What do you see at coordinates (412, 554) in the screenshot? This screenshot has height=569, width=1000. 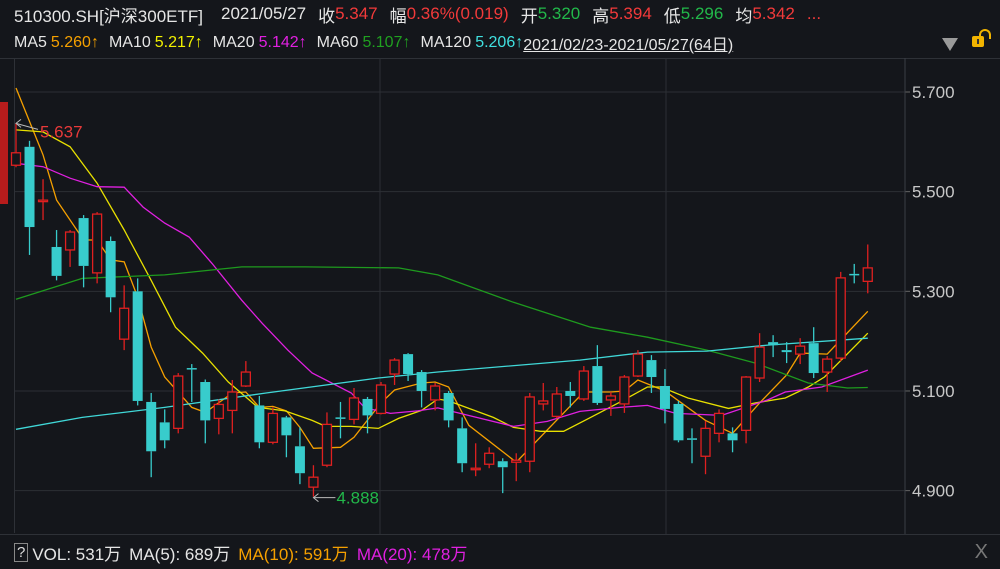 I see `vol-ma20: MA(20): 478万` at bounding box center [412, 554].